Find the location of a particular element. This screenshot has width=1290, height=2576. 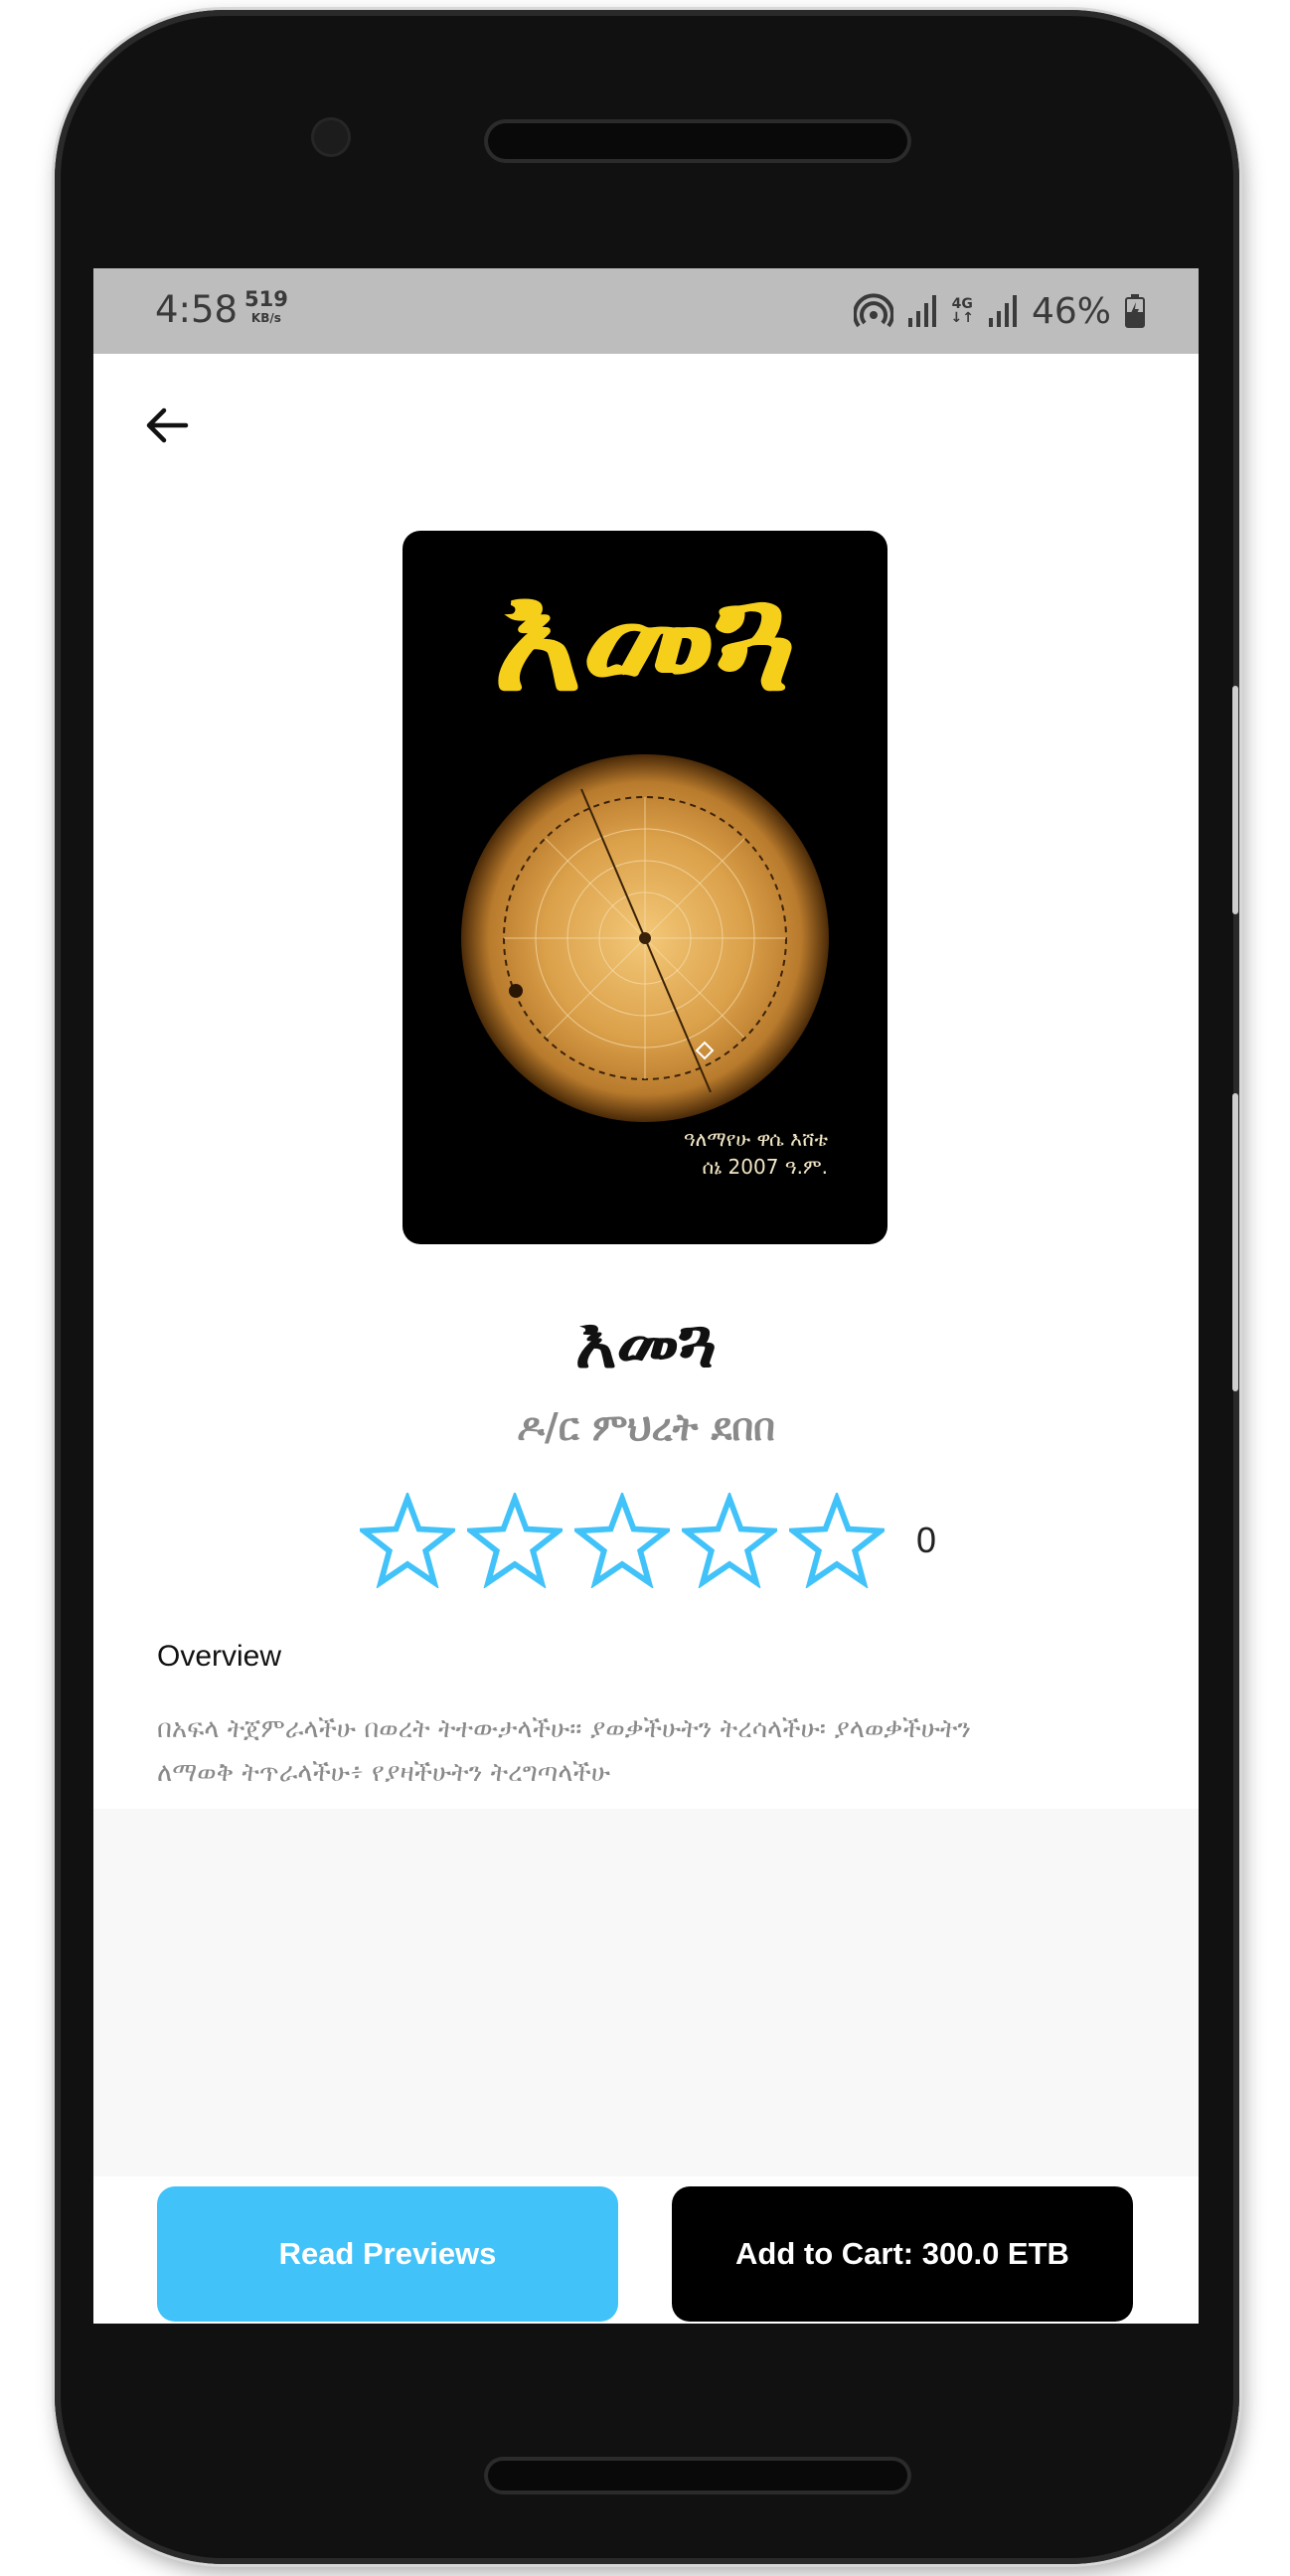

cover-title: እመጓ is located at coordinates (645, 638).